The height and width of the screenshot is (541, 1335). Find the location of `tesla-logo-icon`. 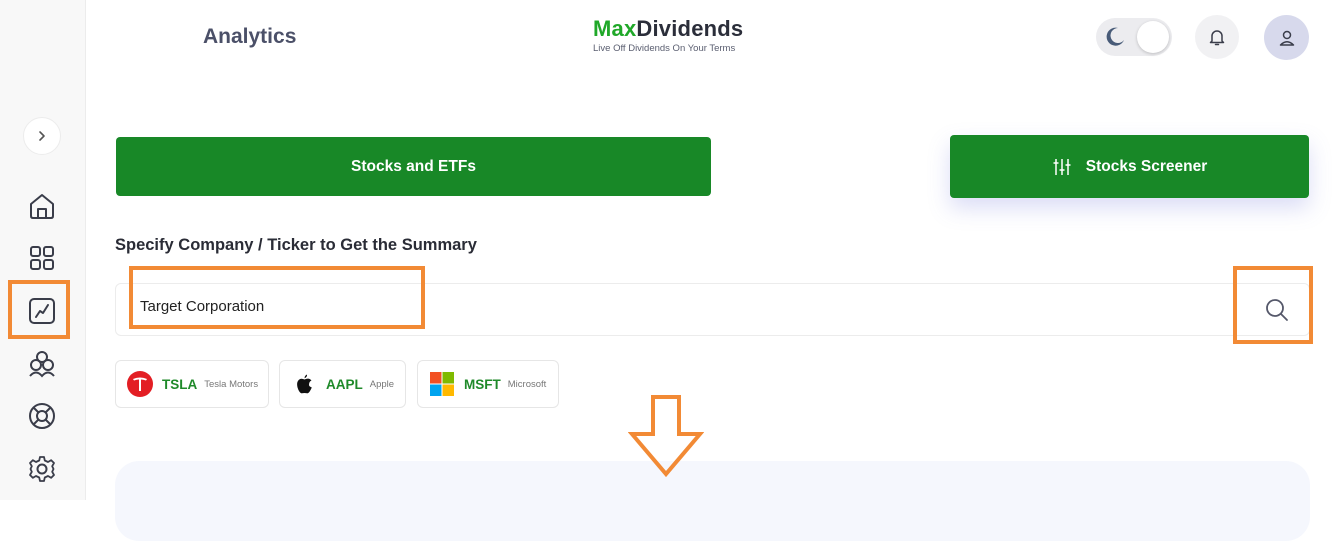

tesla-logo-icon is located at coordinates (140, 384).